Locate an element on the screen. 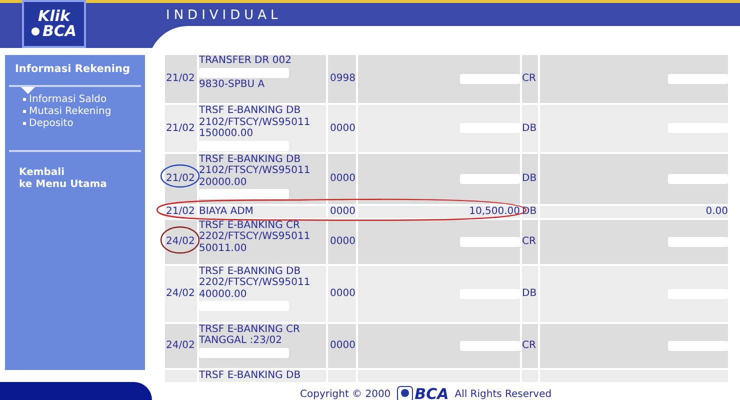  sidebar-link: Mutasi Rekening is located at coordinates (84, 112).